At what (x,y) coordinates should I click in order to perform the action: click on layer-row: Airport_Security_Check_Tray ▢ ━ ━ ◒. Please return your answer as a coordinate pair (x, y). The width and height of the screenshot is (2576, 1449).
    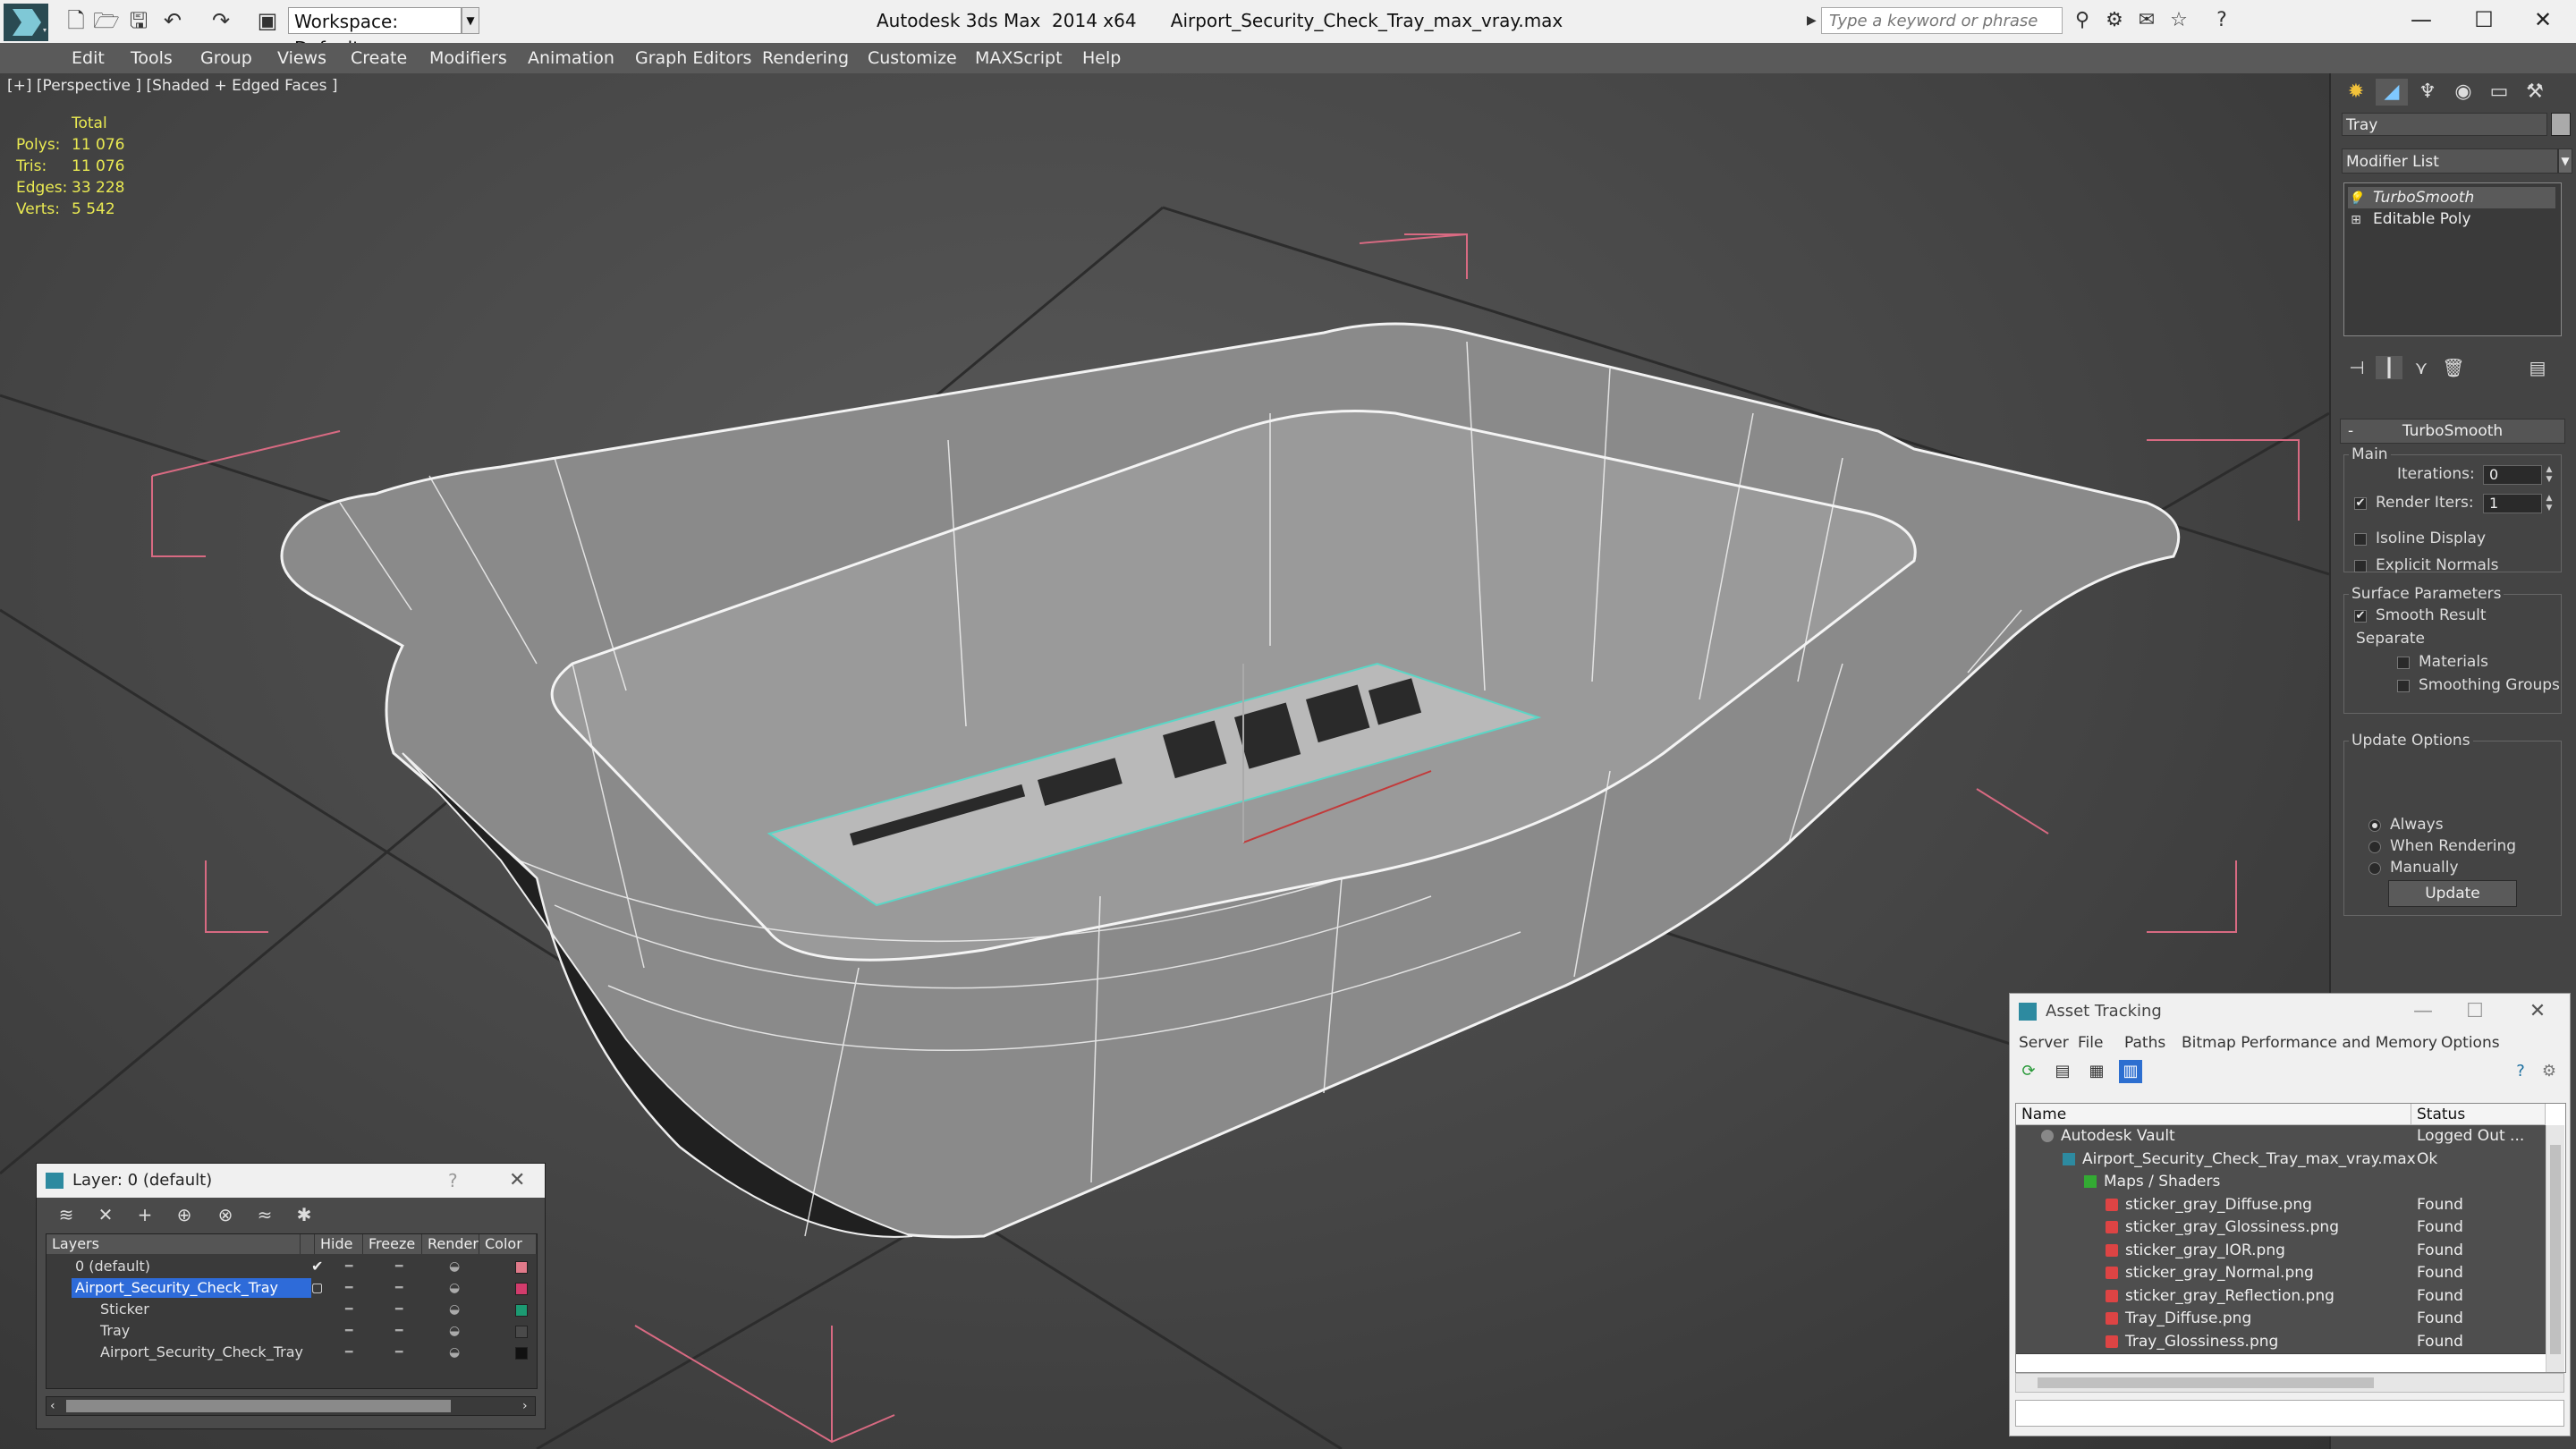
    Looking at the image, I should click on (292, 1288).